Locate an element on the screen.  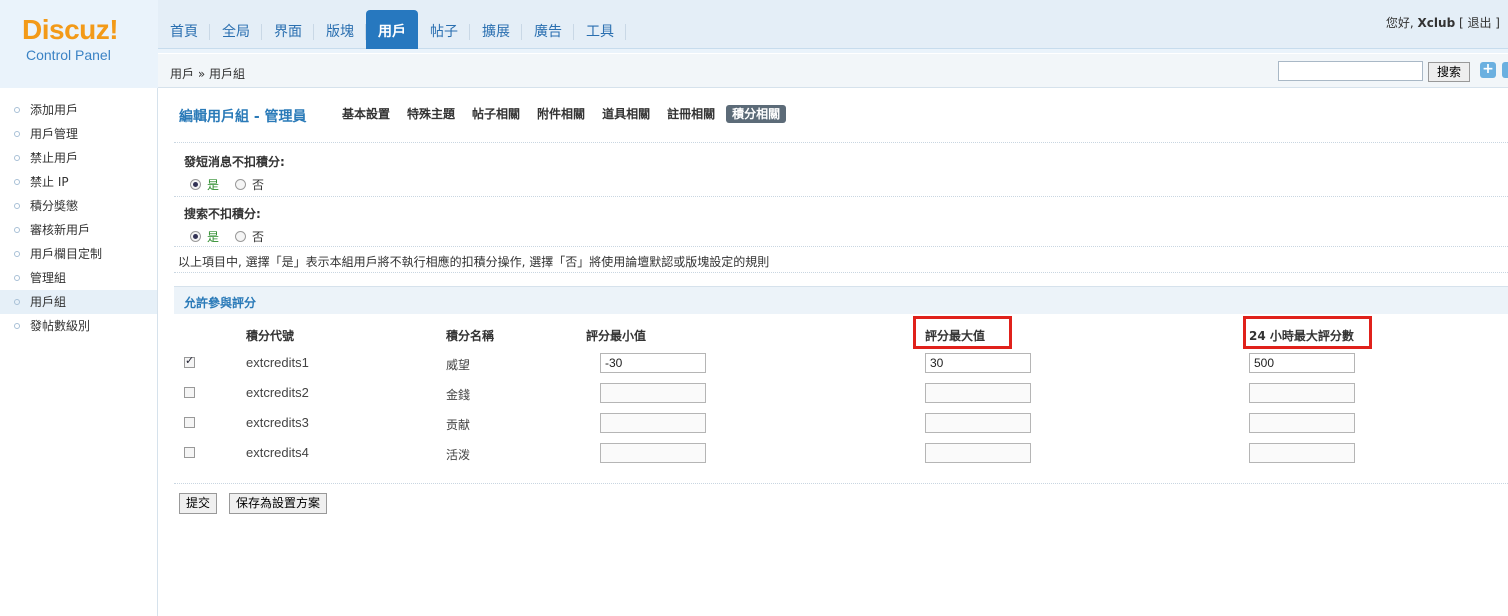
nav-tab-extensions: 擴展 is located at coordinates (496, 29).